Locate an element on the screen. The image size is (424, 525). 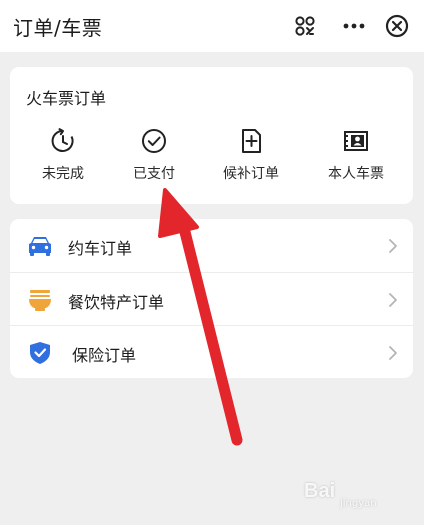
list-item-label: 餐饮特产订单 is located at coordinates (116, 302).